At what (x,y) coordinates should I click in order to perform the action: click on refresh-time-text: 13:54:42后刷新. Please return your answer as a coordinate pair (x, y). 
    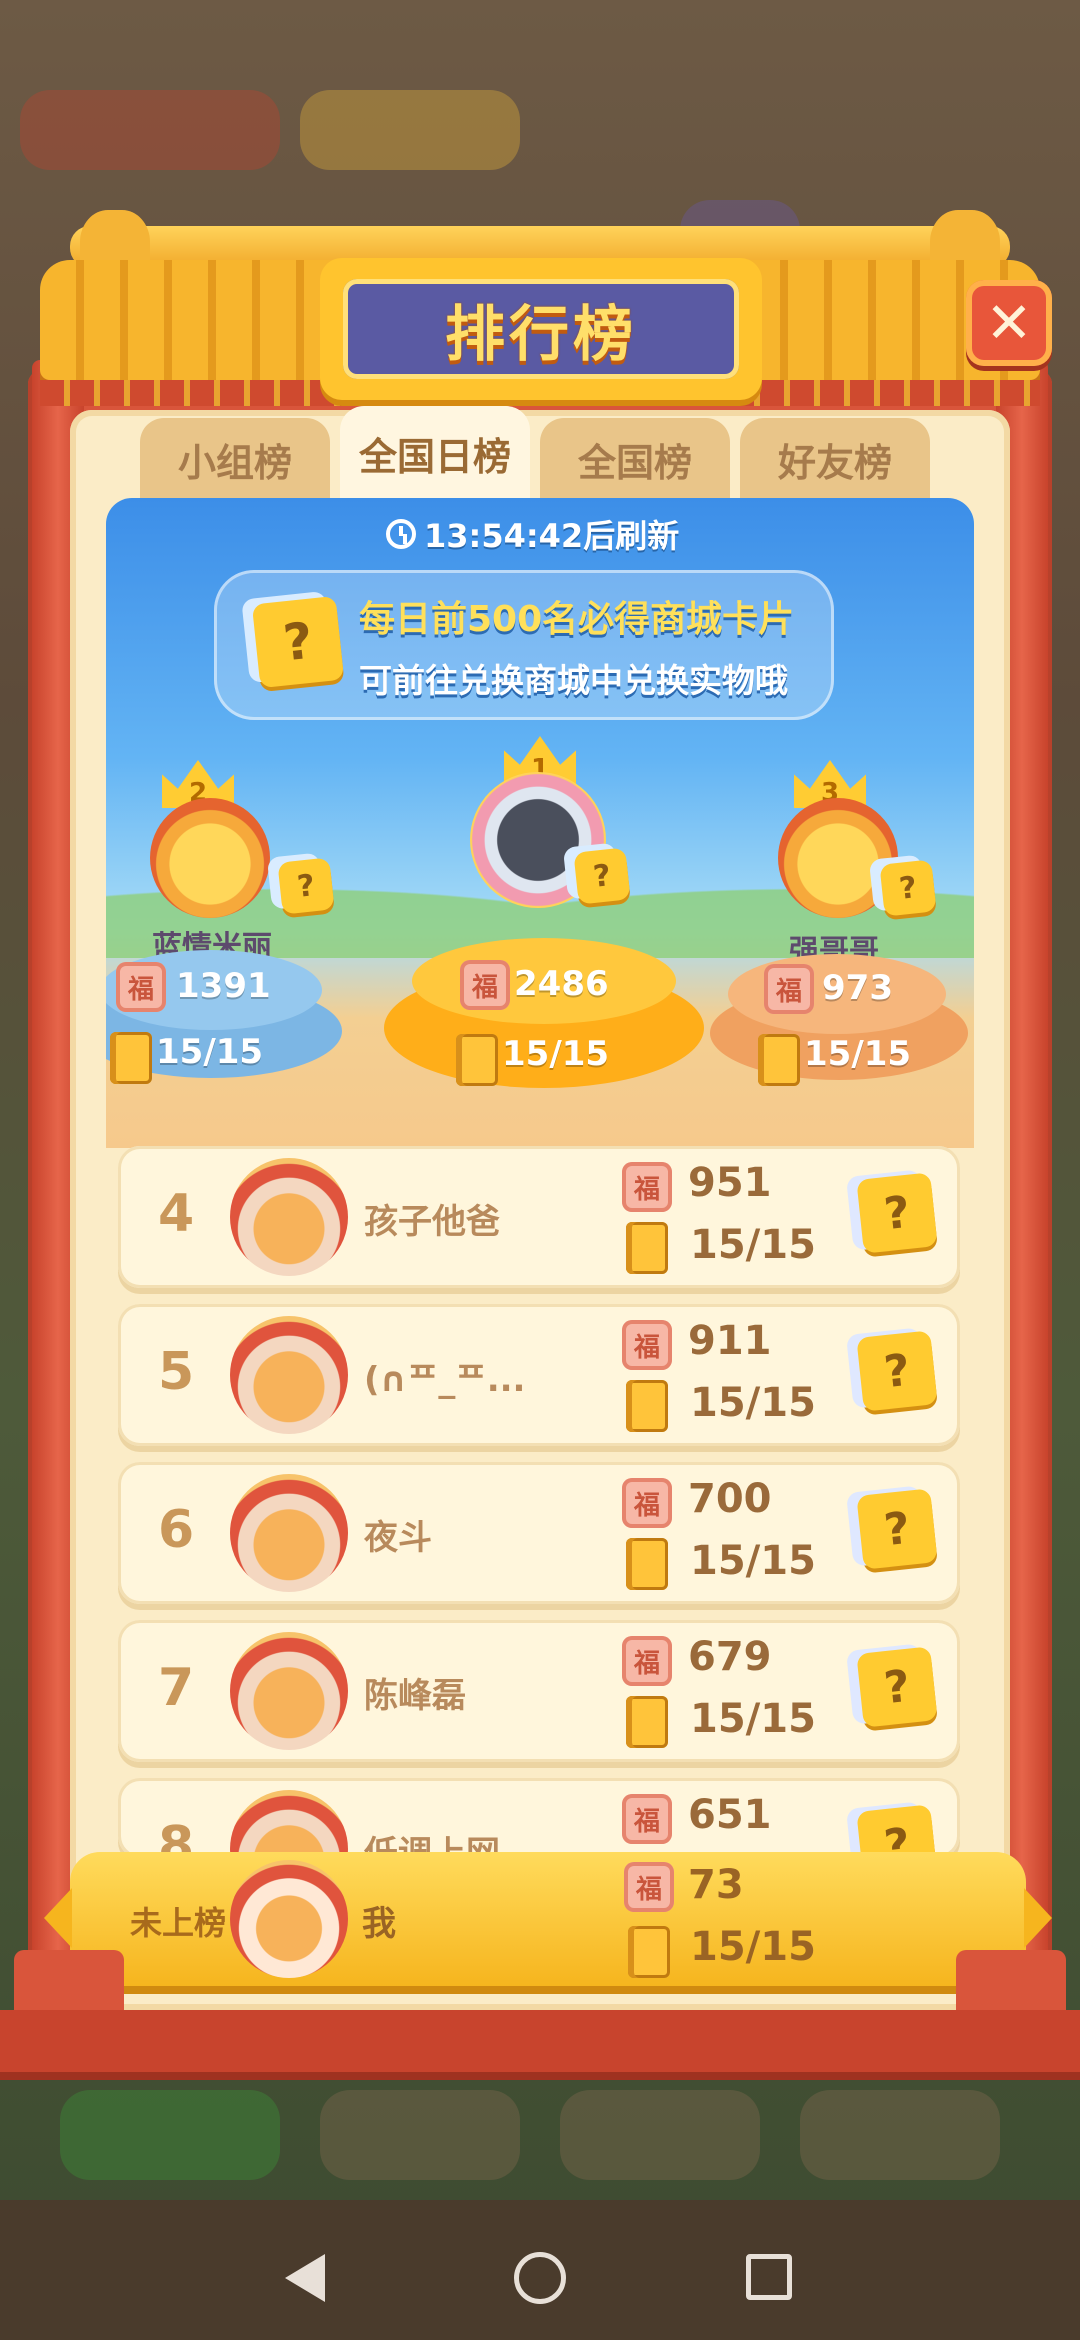
    Looking at the image, I should click on (552, 536).